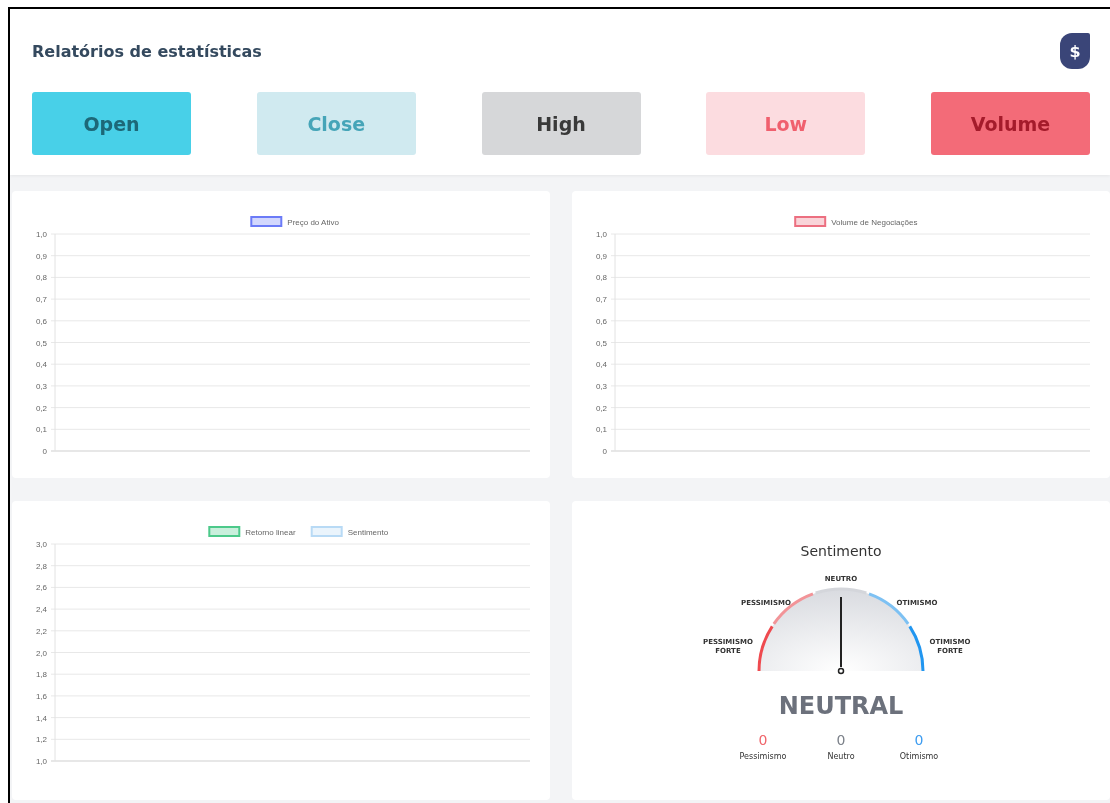 Image resolution: width=1110 pixels, height=803 pixels. What do you see at coordinates (41, 675) in the screenshot?
I see `axis-tick-label: 1,8` at bounding box center [41, 675].